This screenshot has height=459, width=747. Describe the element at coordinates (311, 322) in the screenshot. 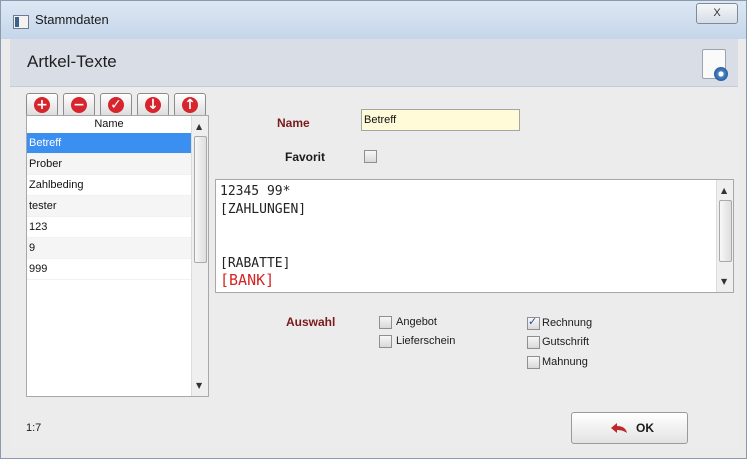

I see `auswahl-label: Auswahl` at that location.